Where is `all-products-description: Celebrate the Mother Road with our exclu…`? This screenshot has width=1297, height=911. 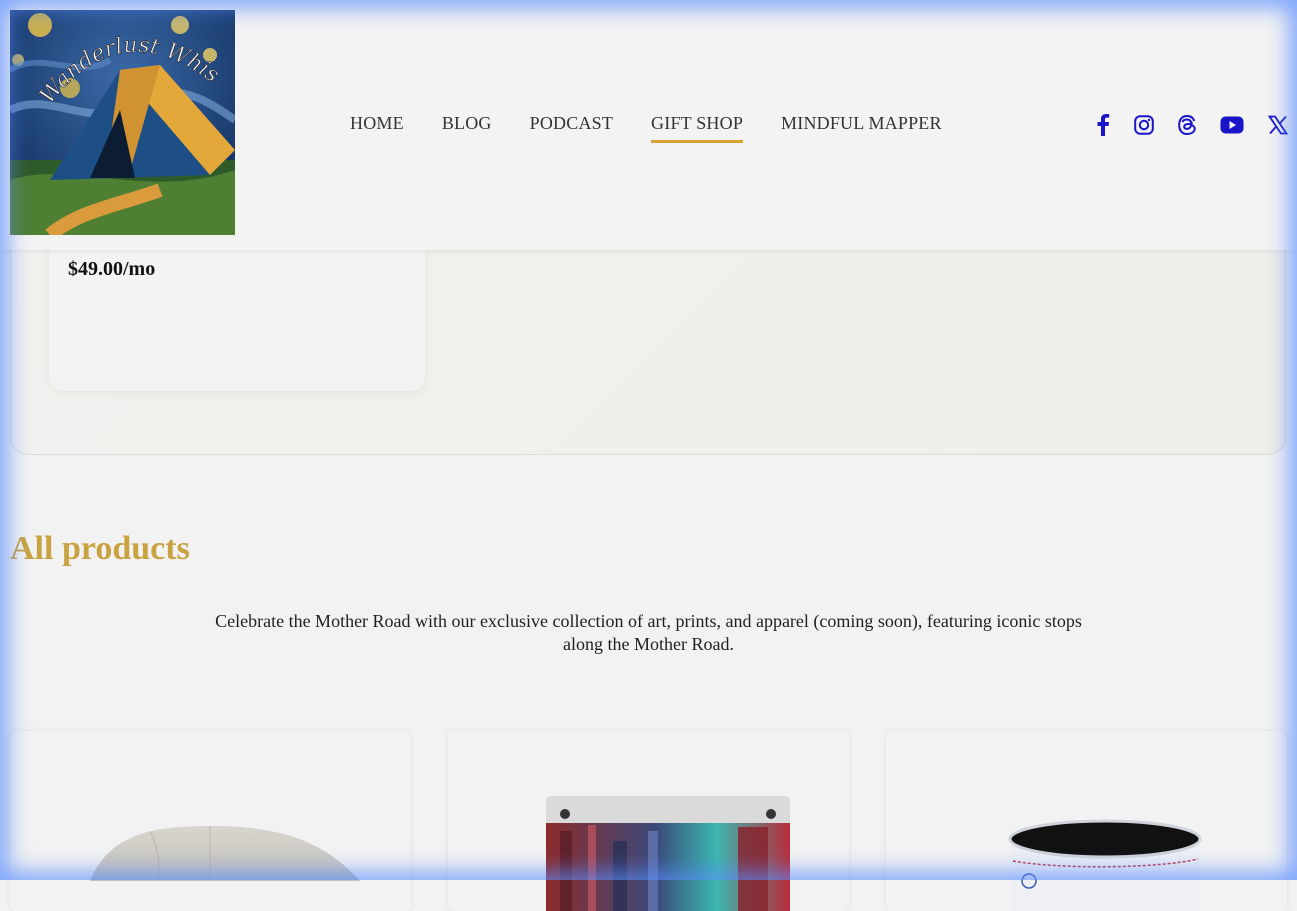 all-products-description: Celebrate the Mother Road with our exclu… is located at coordinates (648, 632).